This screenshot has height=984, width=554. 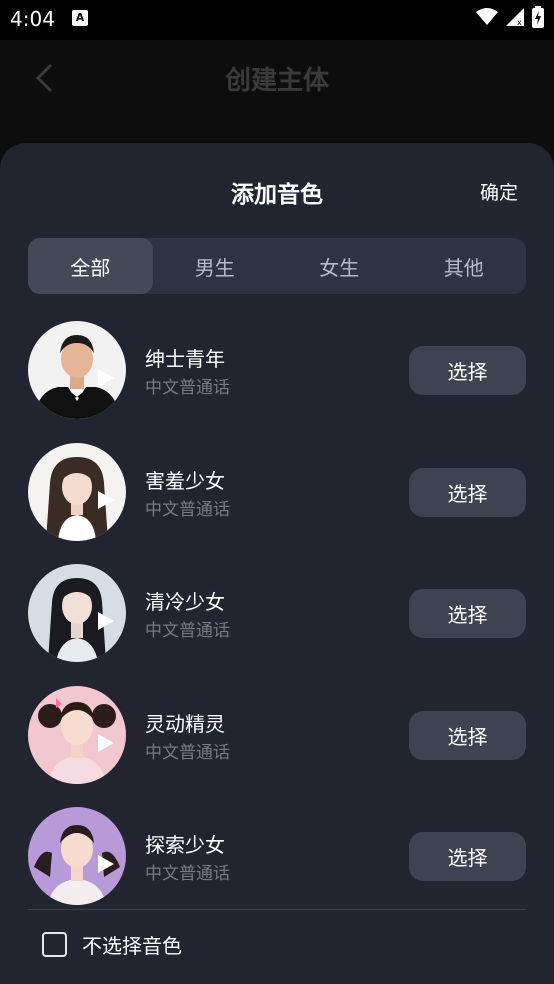 I want to click on status-bar: 4:04 A x, so click(x=277, y=20).